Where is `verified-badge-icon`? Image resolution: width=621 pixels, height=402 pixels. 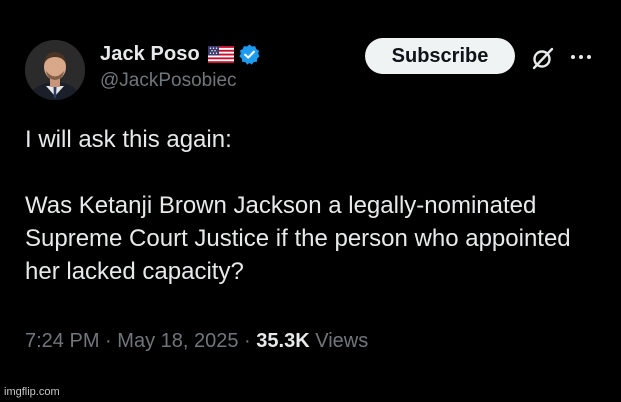 verified-badge-icon is located at coordinates (249, 54).